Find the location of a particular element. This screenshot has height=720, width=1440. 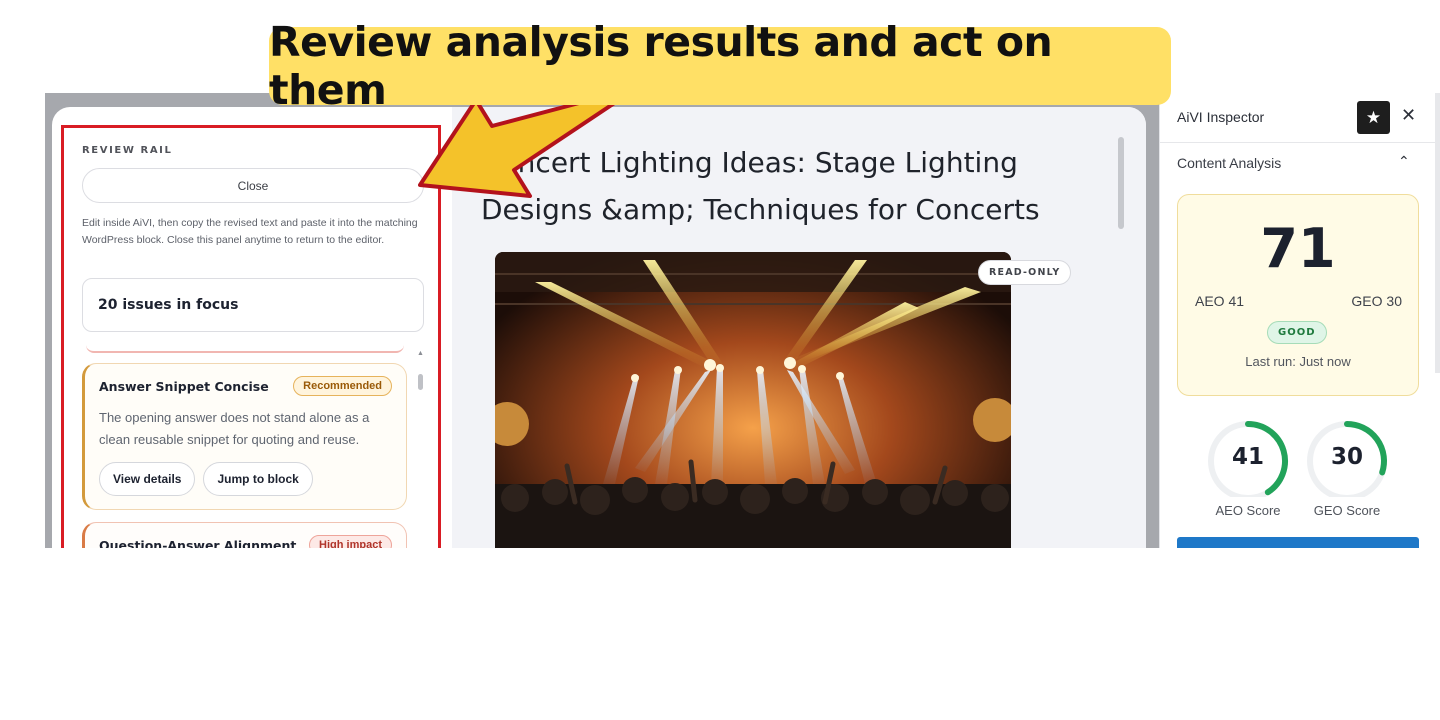

article-scrollbar is located at coordinates (1121, 183).